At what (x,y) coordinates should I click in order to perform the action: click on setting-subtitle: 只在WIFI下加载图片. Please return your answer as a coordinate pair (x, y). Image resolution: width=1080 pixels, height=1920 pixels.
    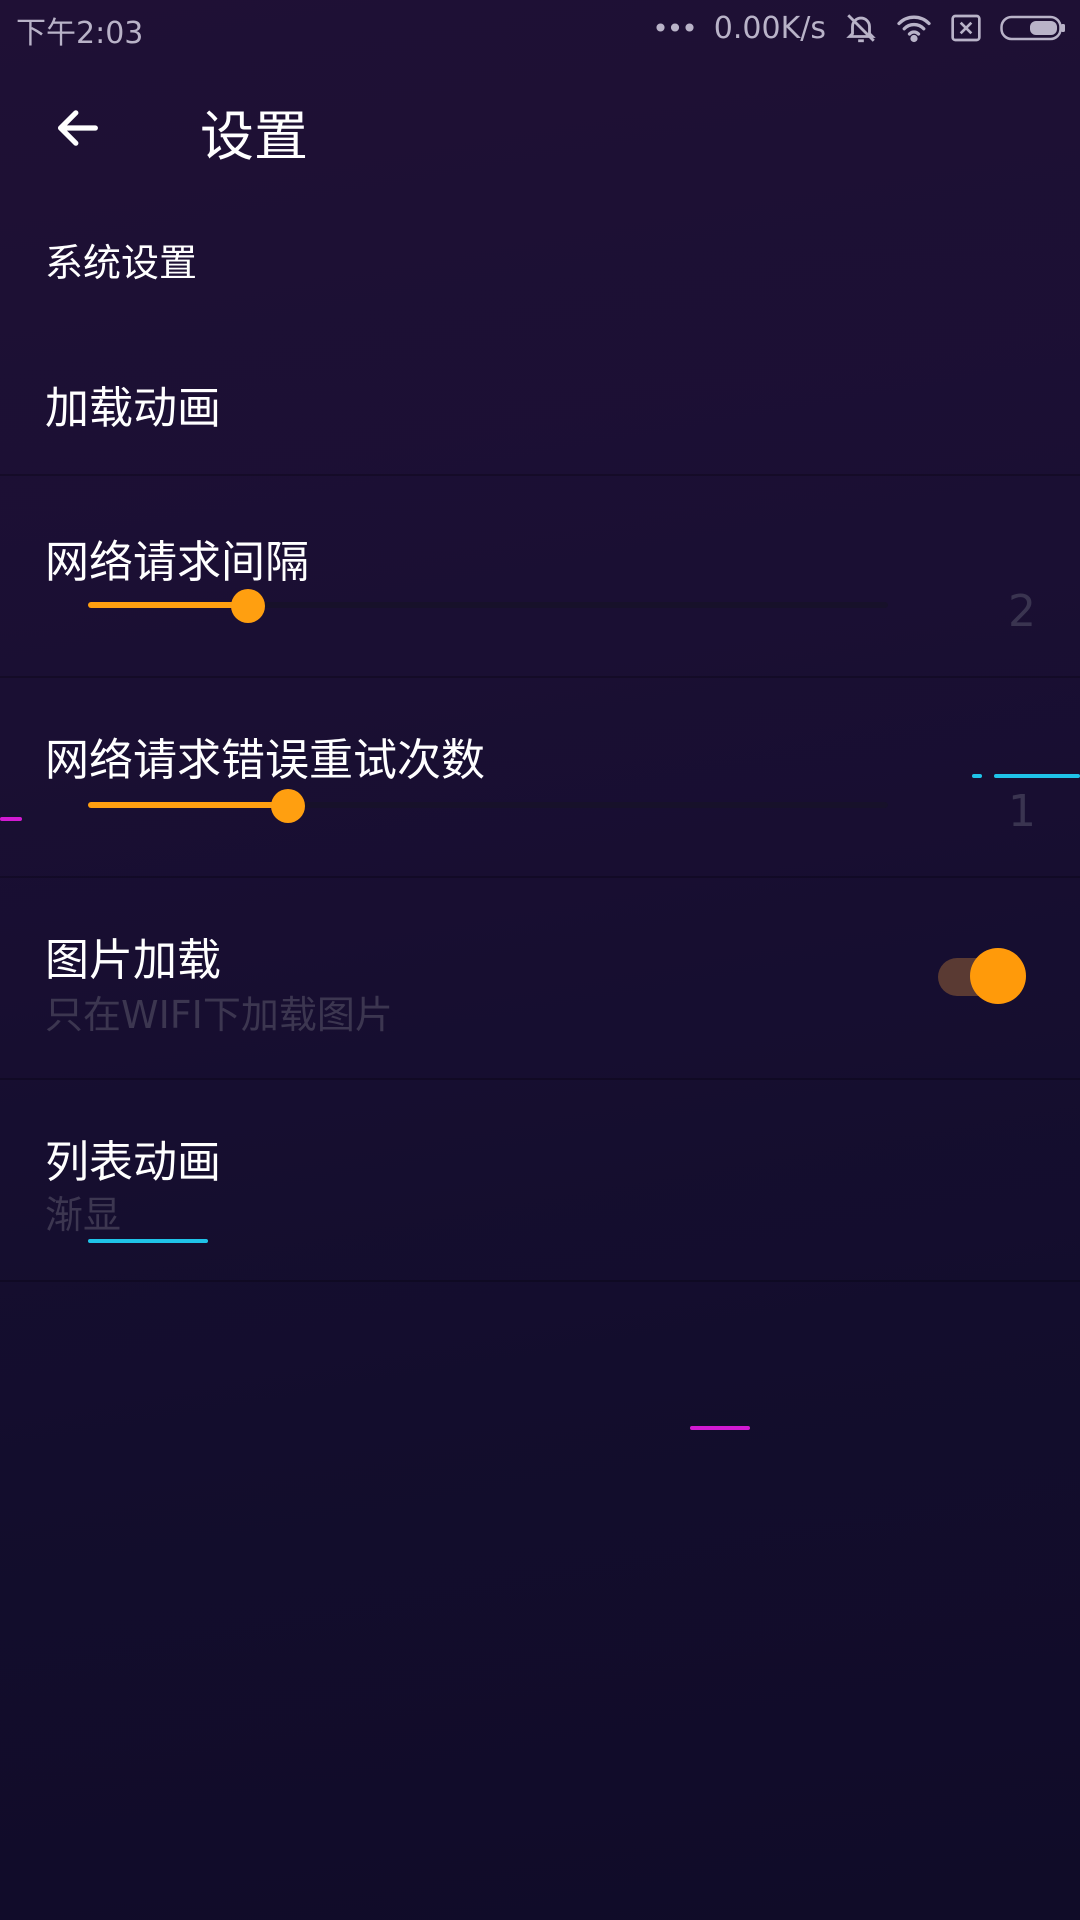
    Looking at the image, I should click on (219, 1015).